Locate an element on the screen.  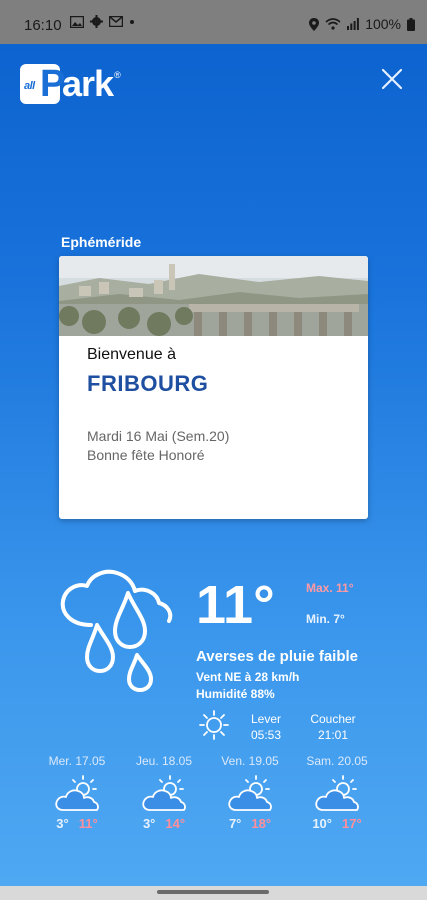
forecast-day: Ven. 19.05 7° 18° is located at coordinates (250, 792).